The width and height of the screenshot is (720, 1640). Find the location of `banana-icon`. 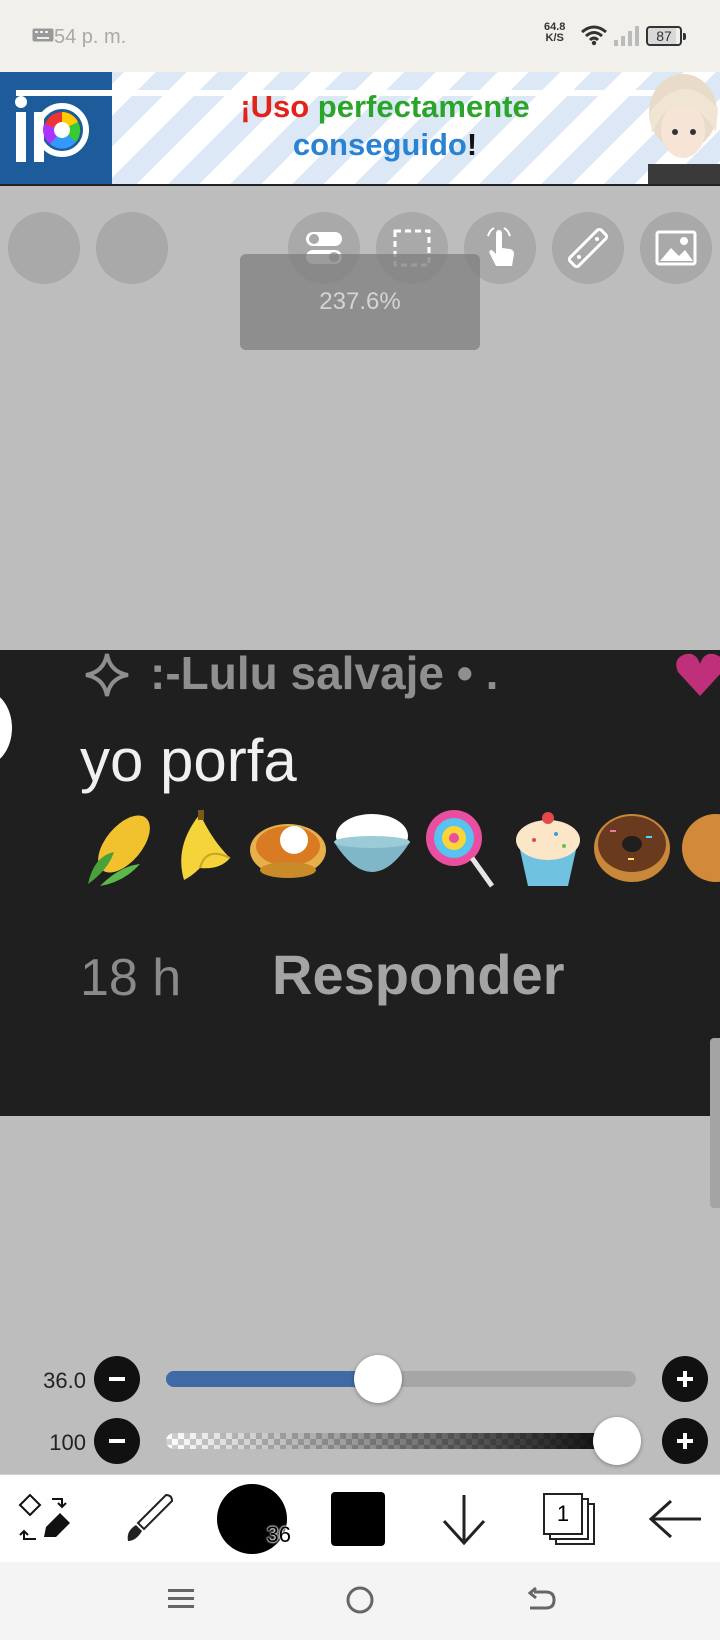

banana-icon is located at coordinates (206, 845).